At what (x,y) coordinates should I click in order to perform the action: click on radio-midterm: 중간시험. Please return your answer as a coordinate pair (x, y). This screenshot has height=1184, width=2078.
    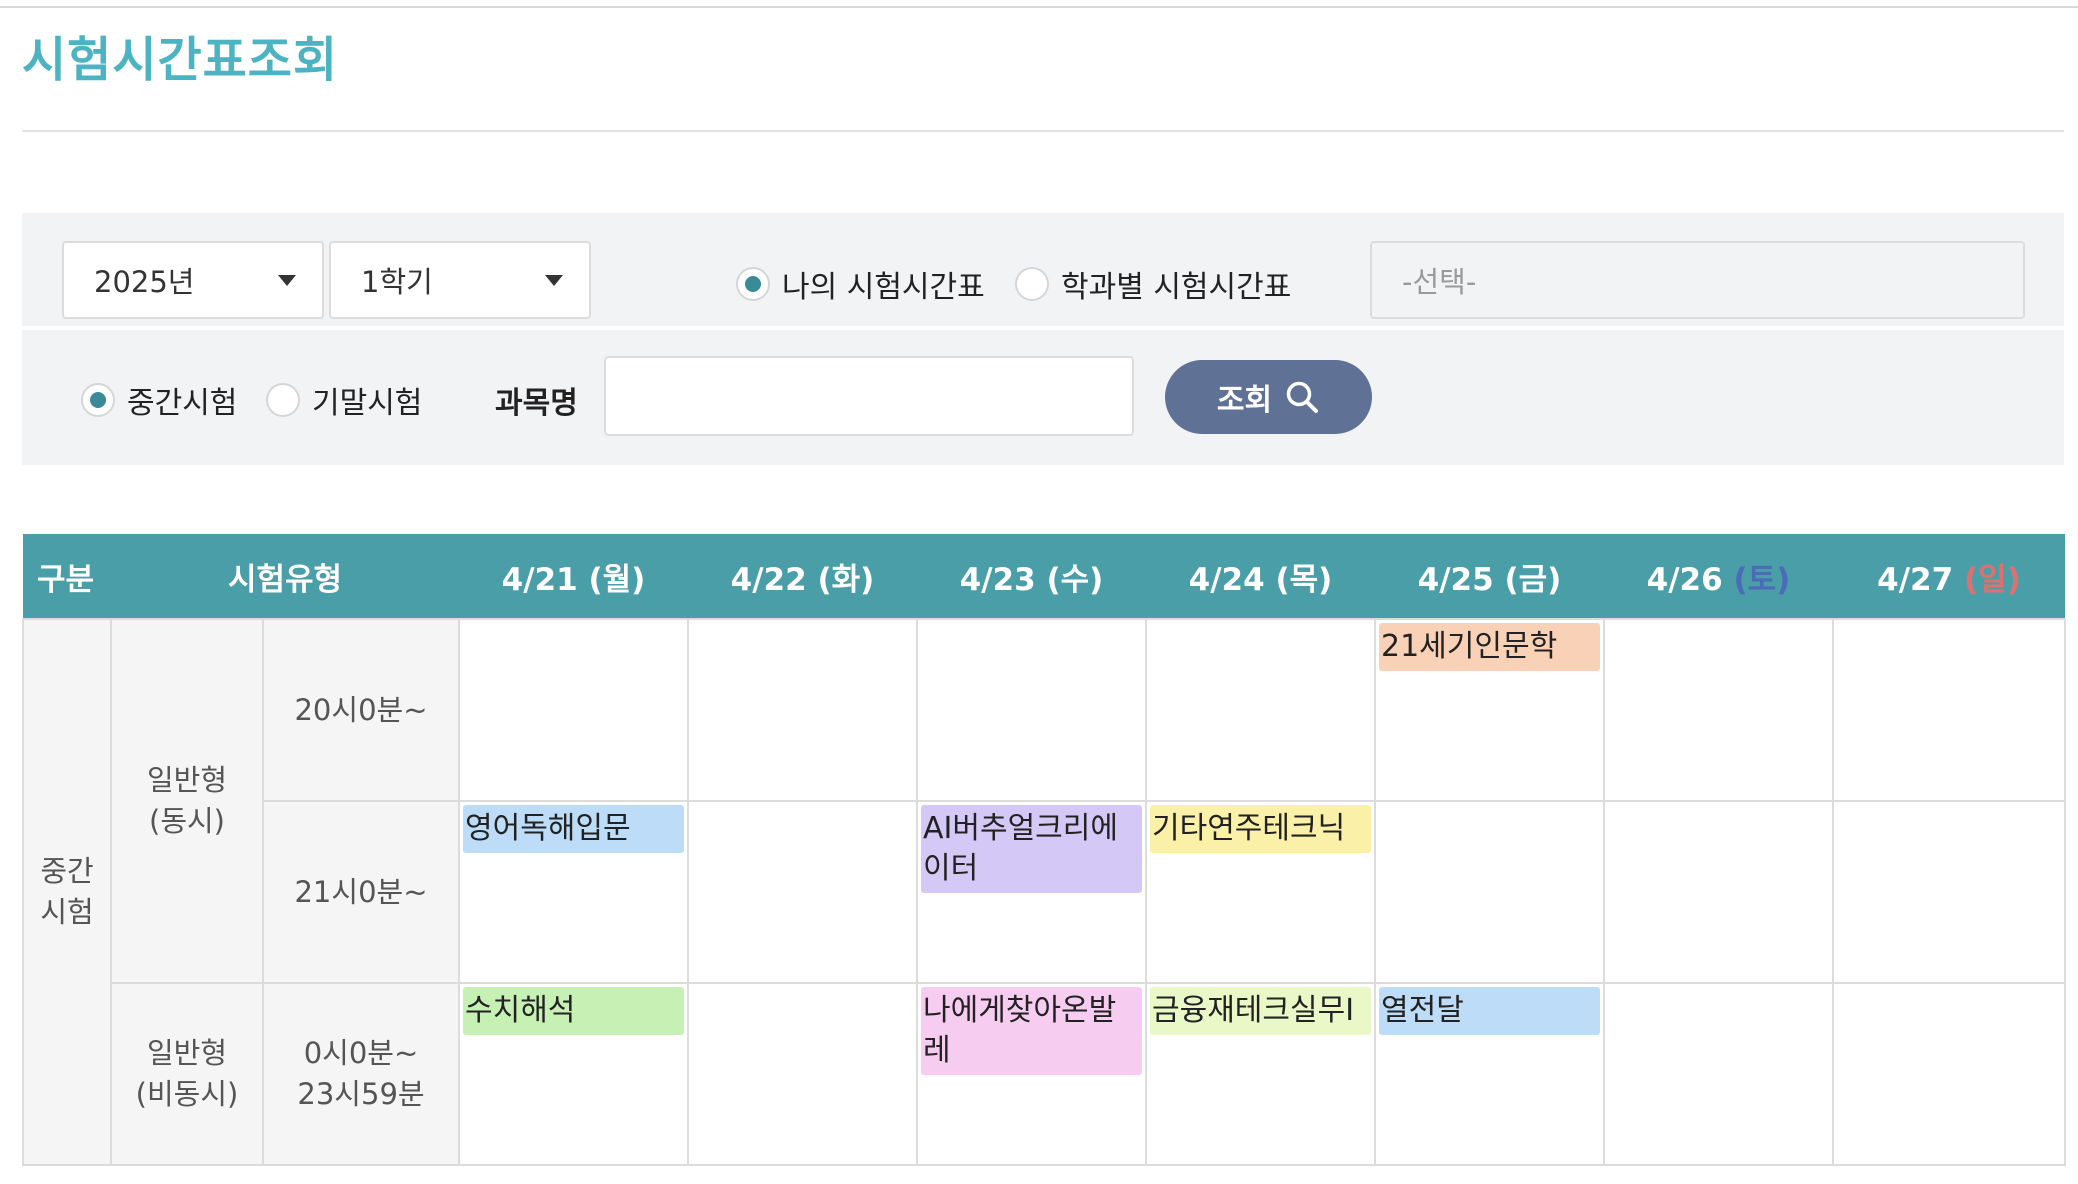
    Looking at the image, I should click on (159, 400).